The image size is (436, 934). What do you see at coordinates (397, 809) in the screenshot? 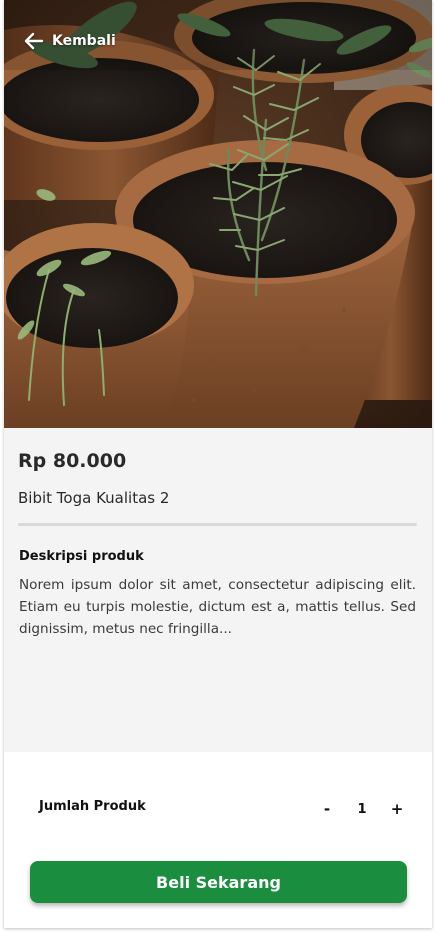
I see `increment-button: +` at bounding box center [397, 809].